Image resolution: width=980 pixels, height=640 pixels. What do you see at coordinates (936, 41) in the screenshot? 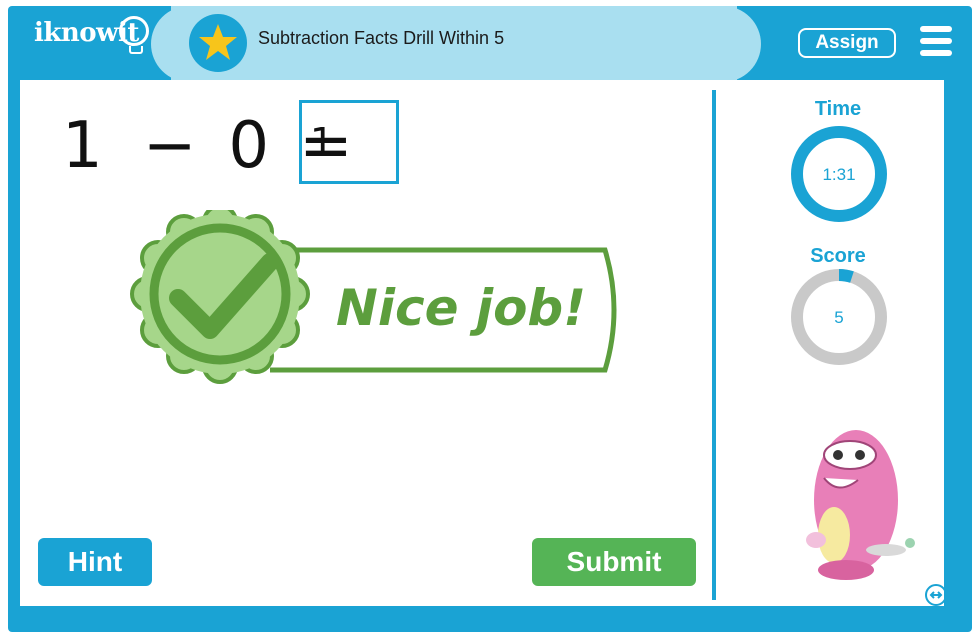
I see `hamburger-menu-icon` at bounding box center [936, 41].